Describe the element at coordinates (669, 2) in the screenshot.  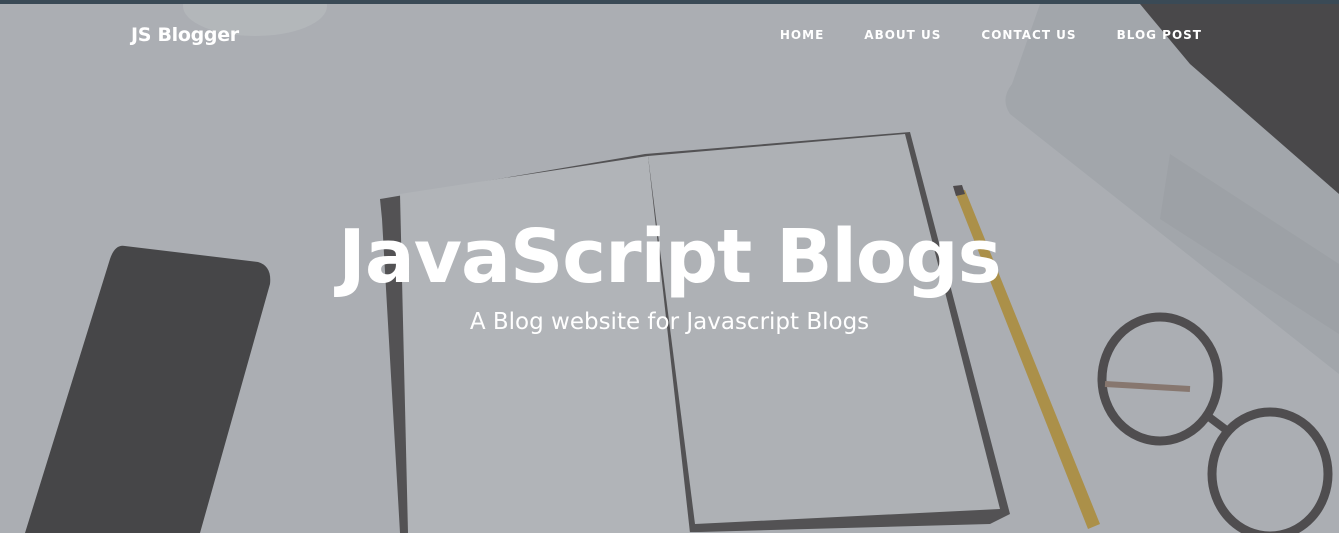
I see `browser-top-strip` at that location.